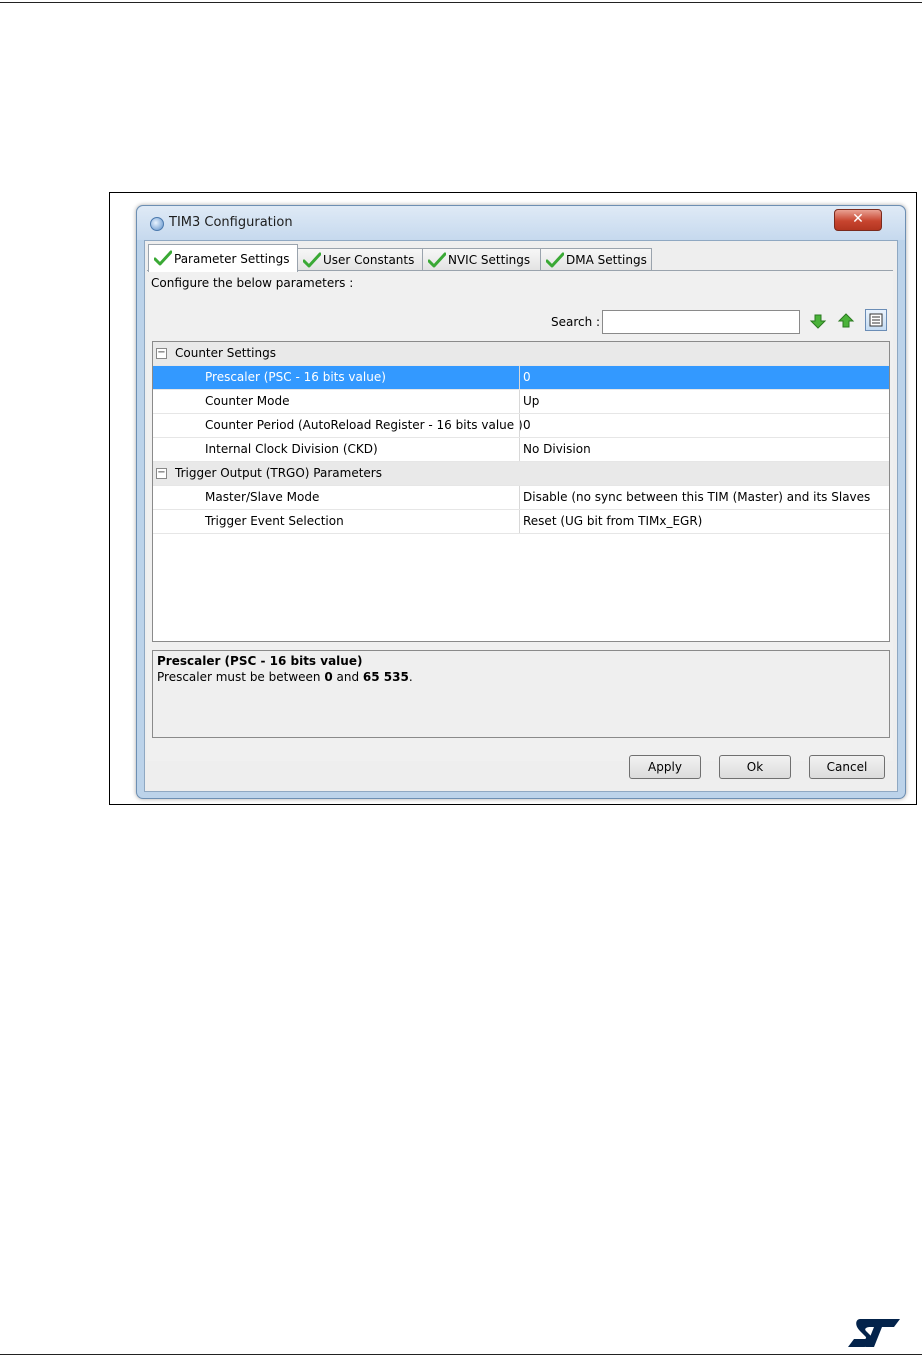 Image resolution: width=922 pixels, height=1361 pixels. I want to click on description-suffix: ., so click(410, 677).